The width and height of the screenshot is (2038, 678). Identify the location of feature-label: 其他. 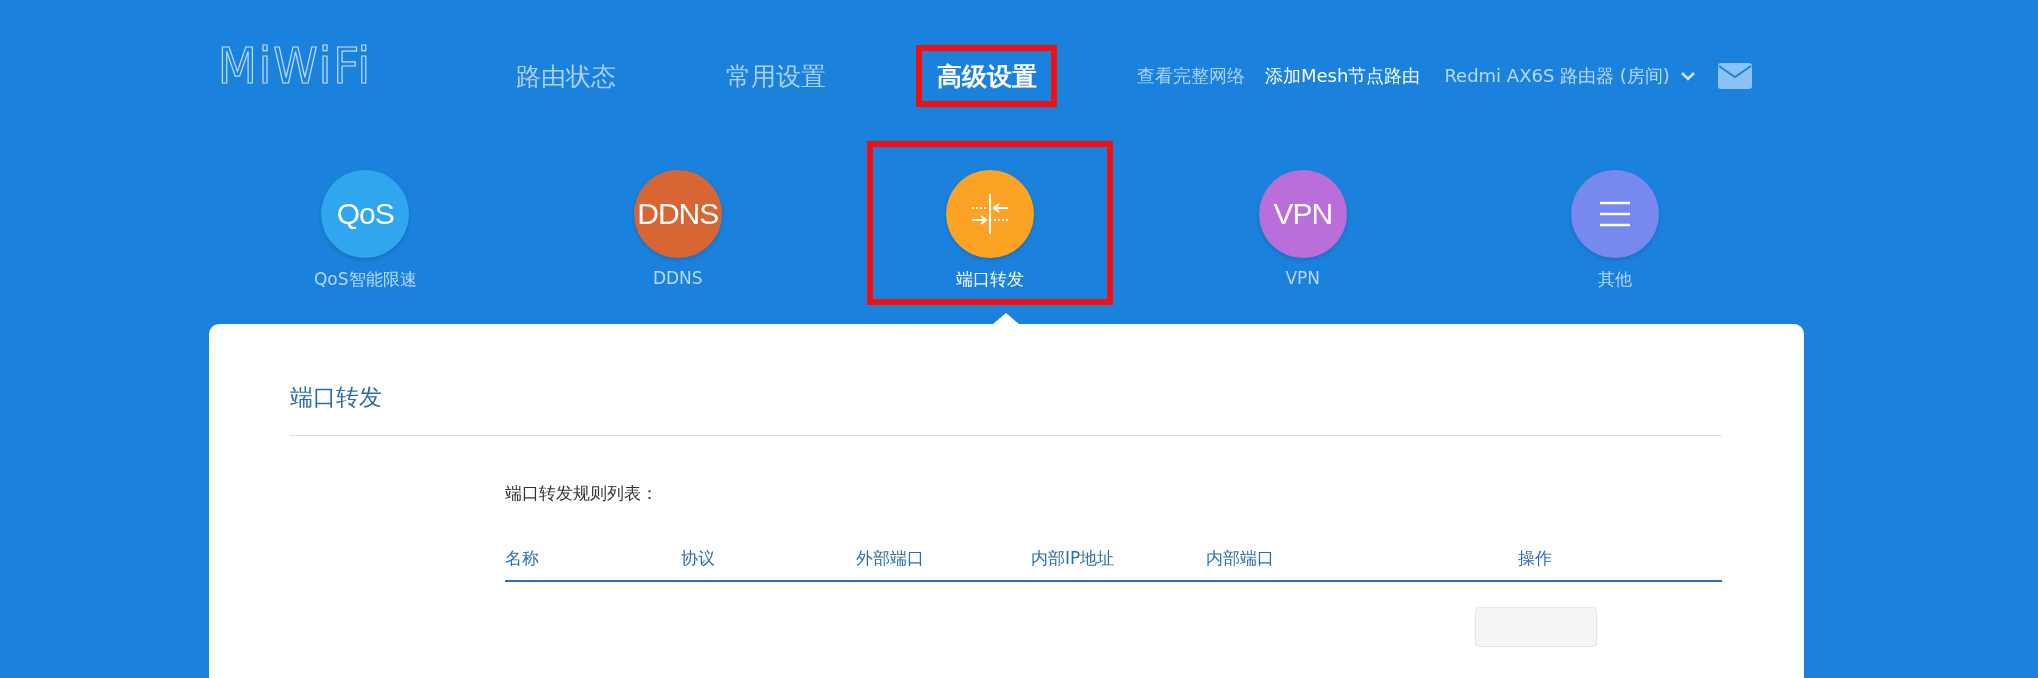
(1615, 279).